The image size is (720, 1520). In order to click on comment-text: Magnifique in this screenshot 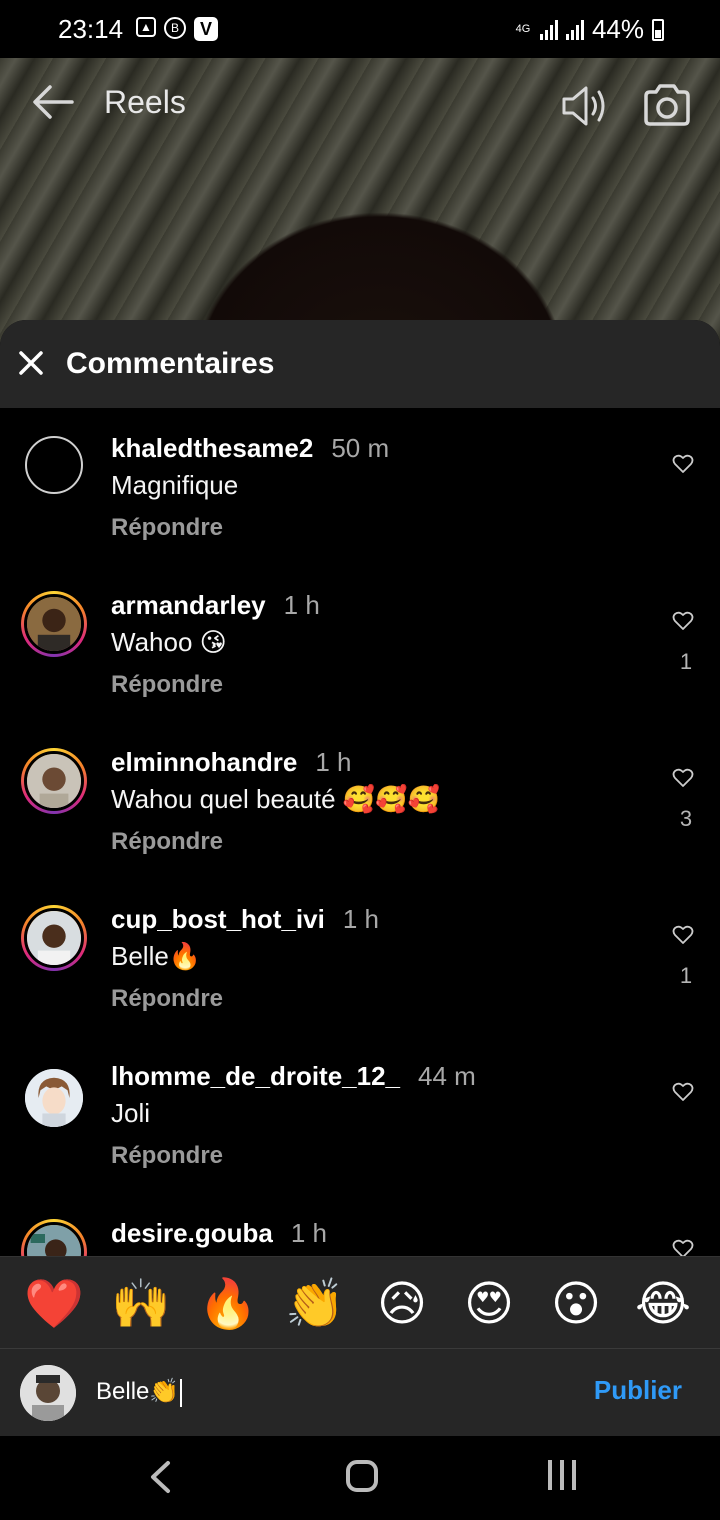, I will do `click(175, 485)`.